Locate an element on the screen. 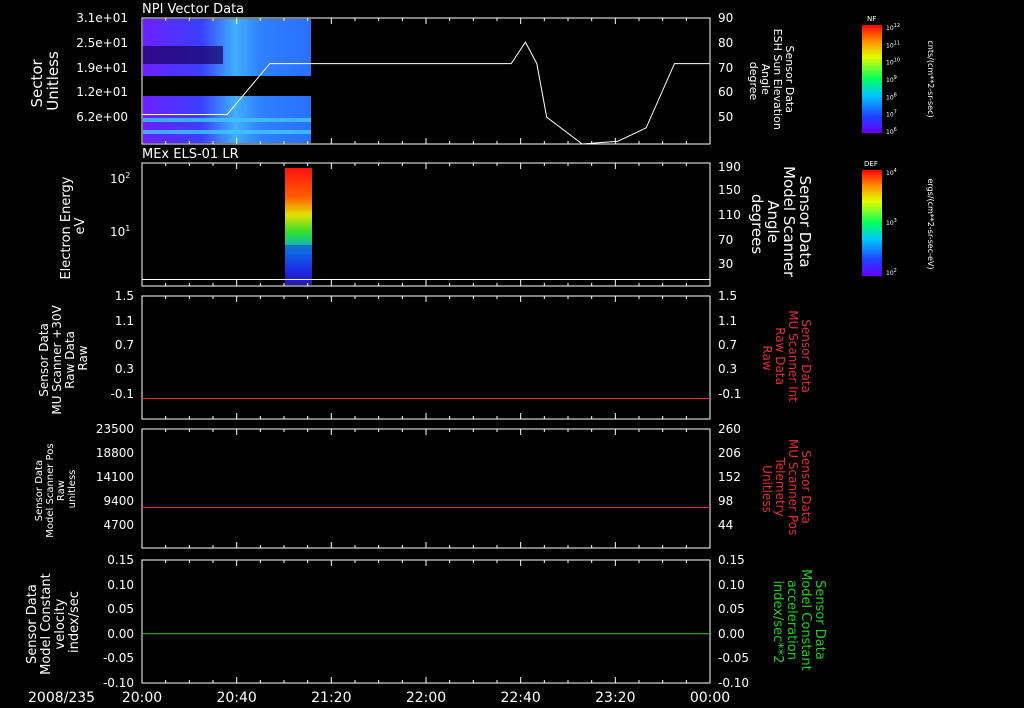 This screenshot has width=1024, height=708. tick-label: 50 is located at coordinates (725, 117).